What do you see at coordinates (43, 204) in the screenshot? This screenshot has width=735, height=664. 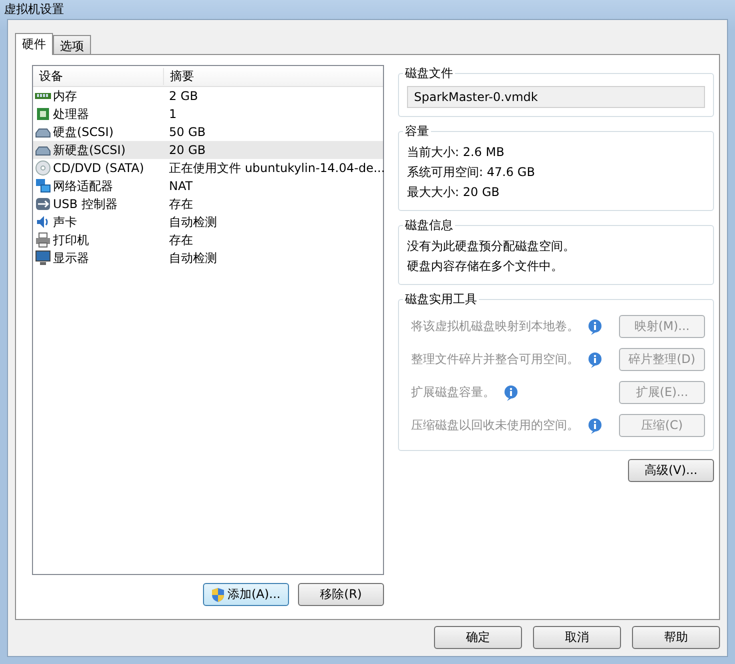 I see `usb-icon` at bounding box center [43, 204].